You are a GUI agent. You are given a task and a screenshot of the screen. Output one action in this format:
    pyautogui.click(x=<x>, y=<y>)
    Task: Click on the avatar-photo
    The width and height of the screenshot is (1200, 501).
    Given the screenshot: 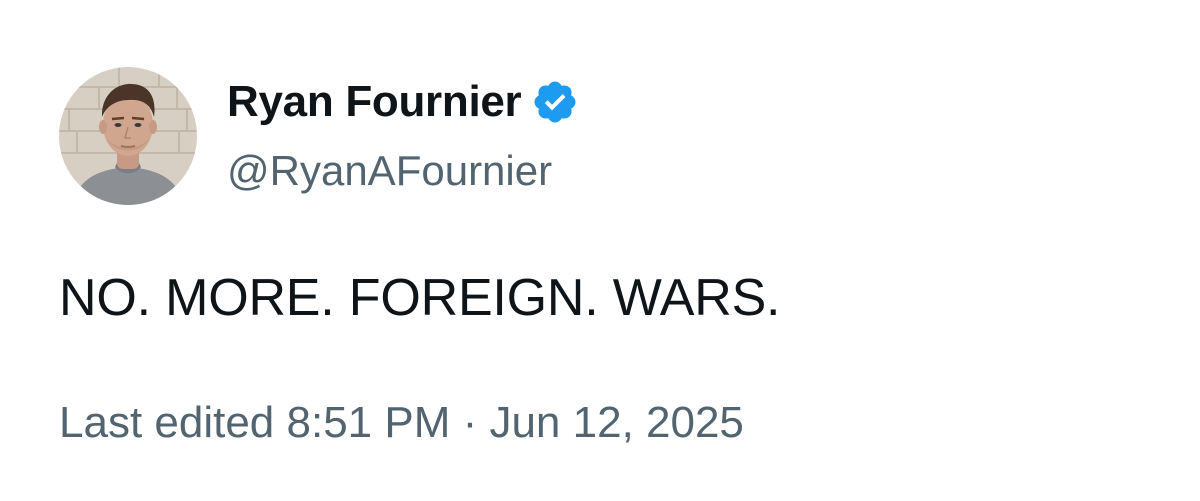 What is the action you would take?
    pyautogui.click(x=128, y=136)
    